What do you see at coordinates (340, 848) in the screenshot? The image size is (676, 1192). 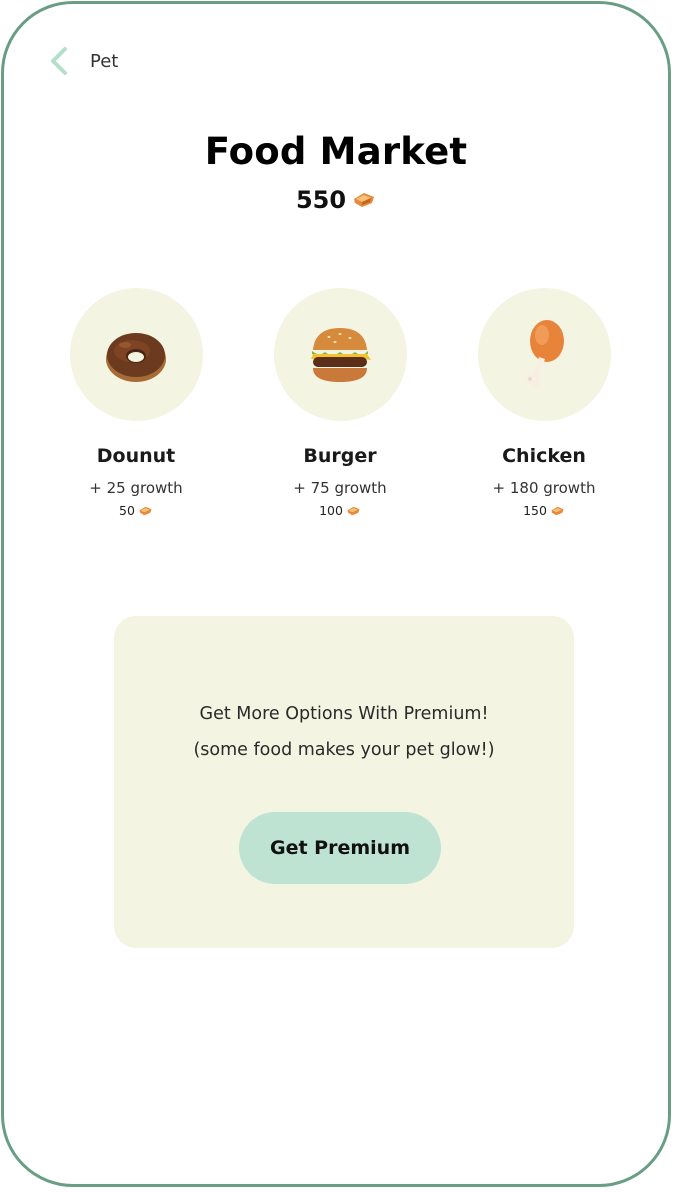 I see `get-premium-button: Get Premium` at bounding box center [340, 848].